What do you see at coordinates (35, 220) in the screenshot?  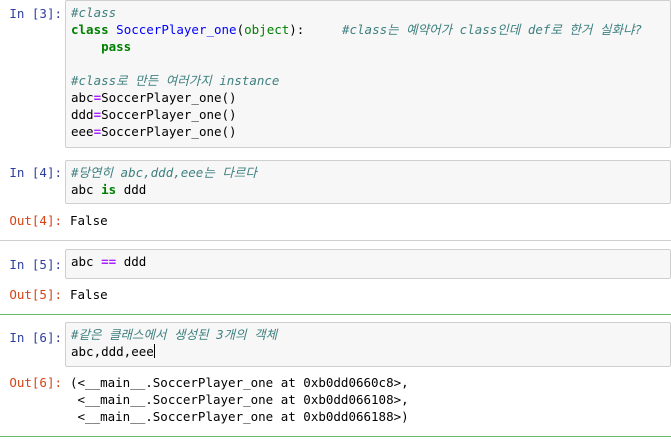 I see `out-prompt: Out[4]:` at bounding box center [35, 220].